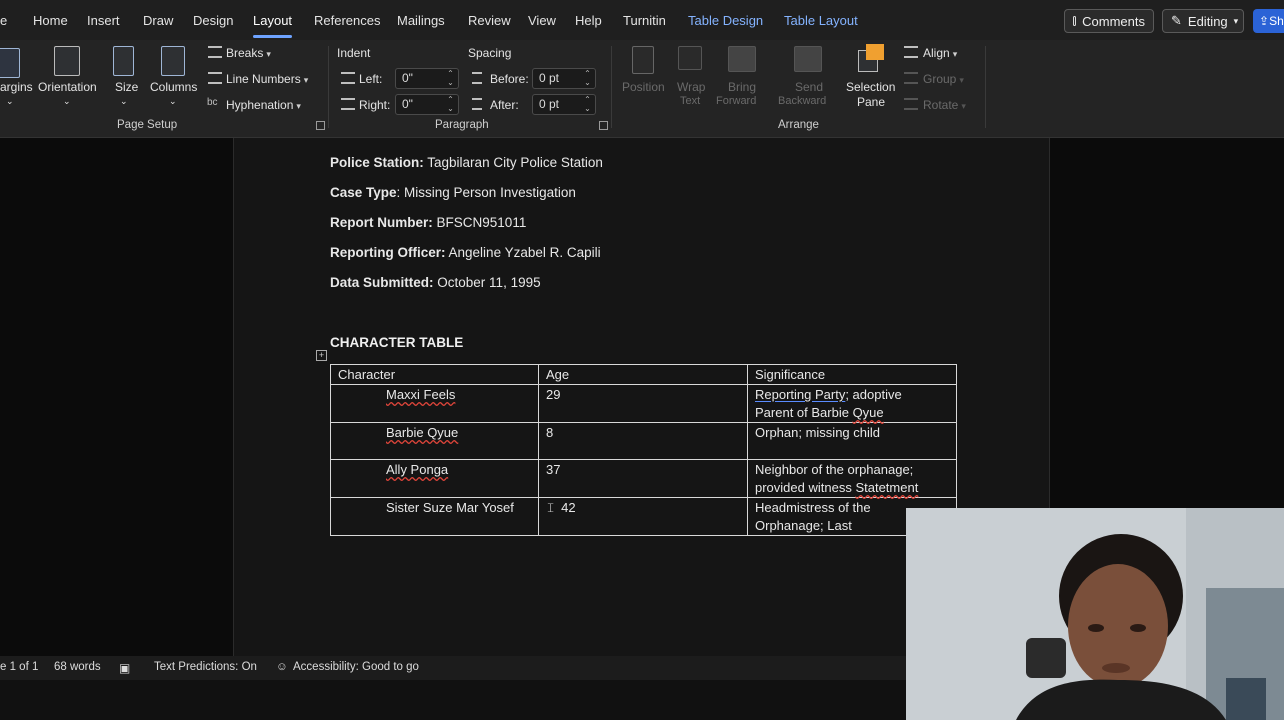 This screenshot has width=1284, height=720. Describe the element at coordinates (435, 282) in the screenshot. I see `data-submitted-line: Data Submitted: October 11, 1995` at that location.